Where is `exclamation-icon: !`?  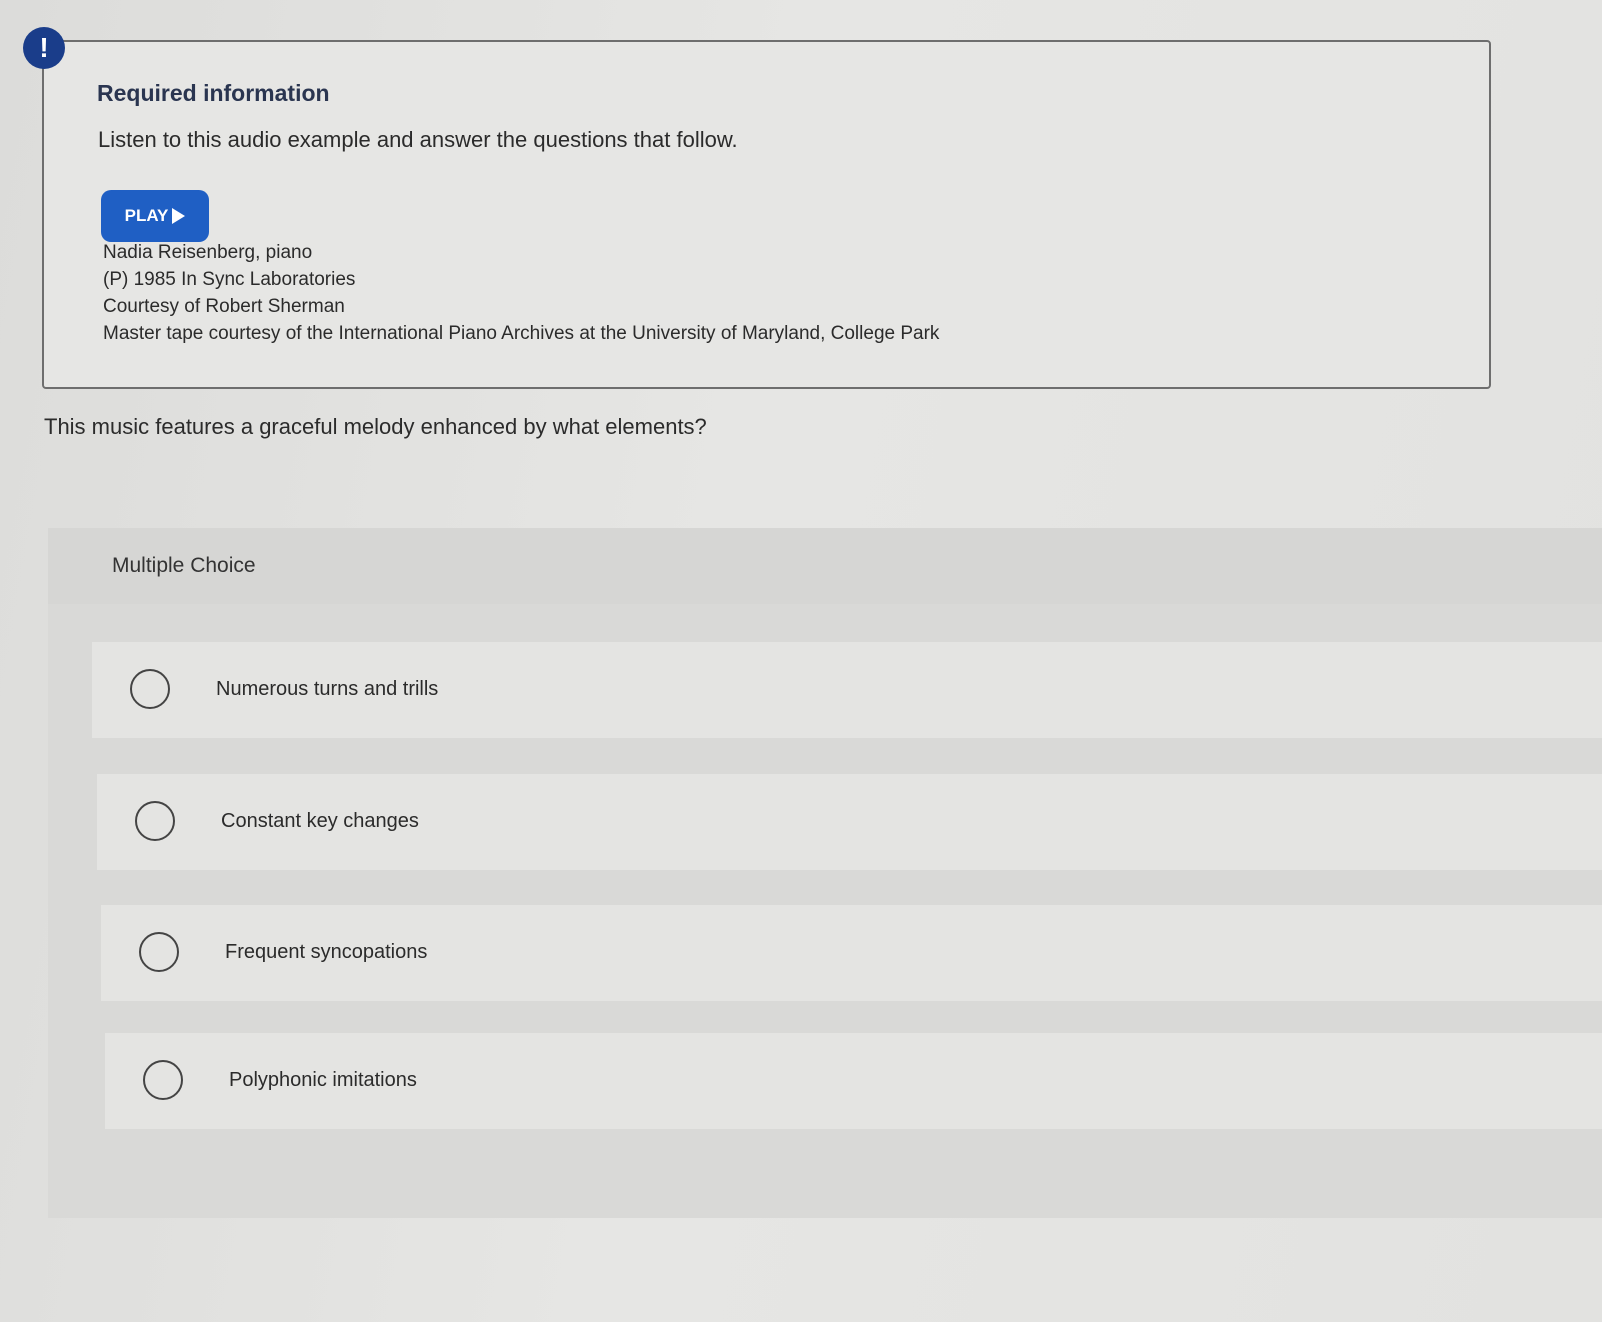
exclamation-icon: ! is located at coordinates (44, 48).